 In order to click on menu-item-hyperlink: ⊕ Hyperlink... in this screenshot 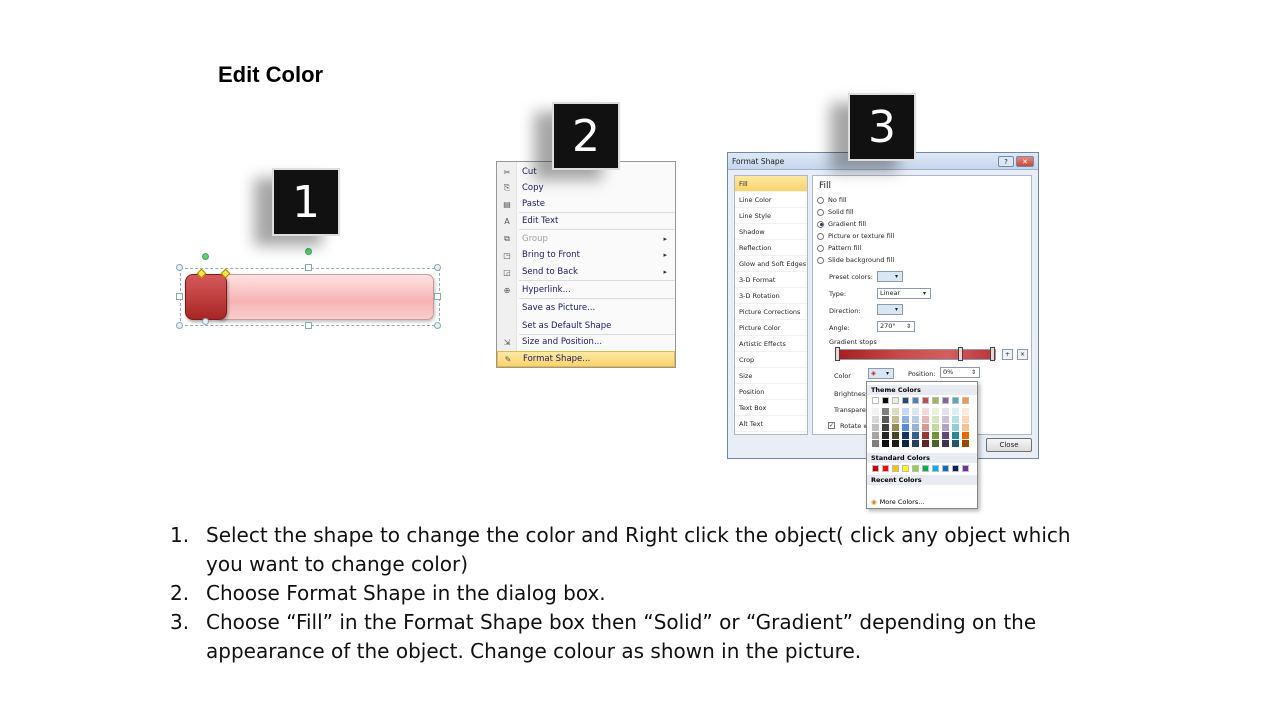, I will do `click(586, 290)`.